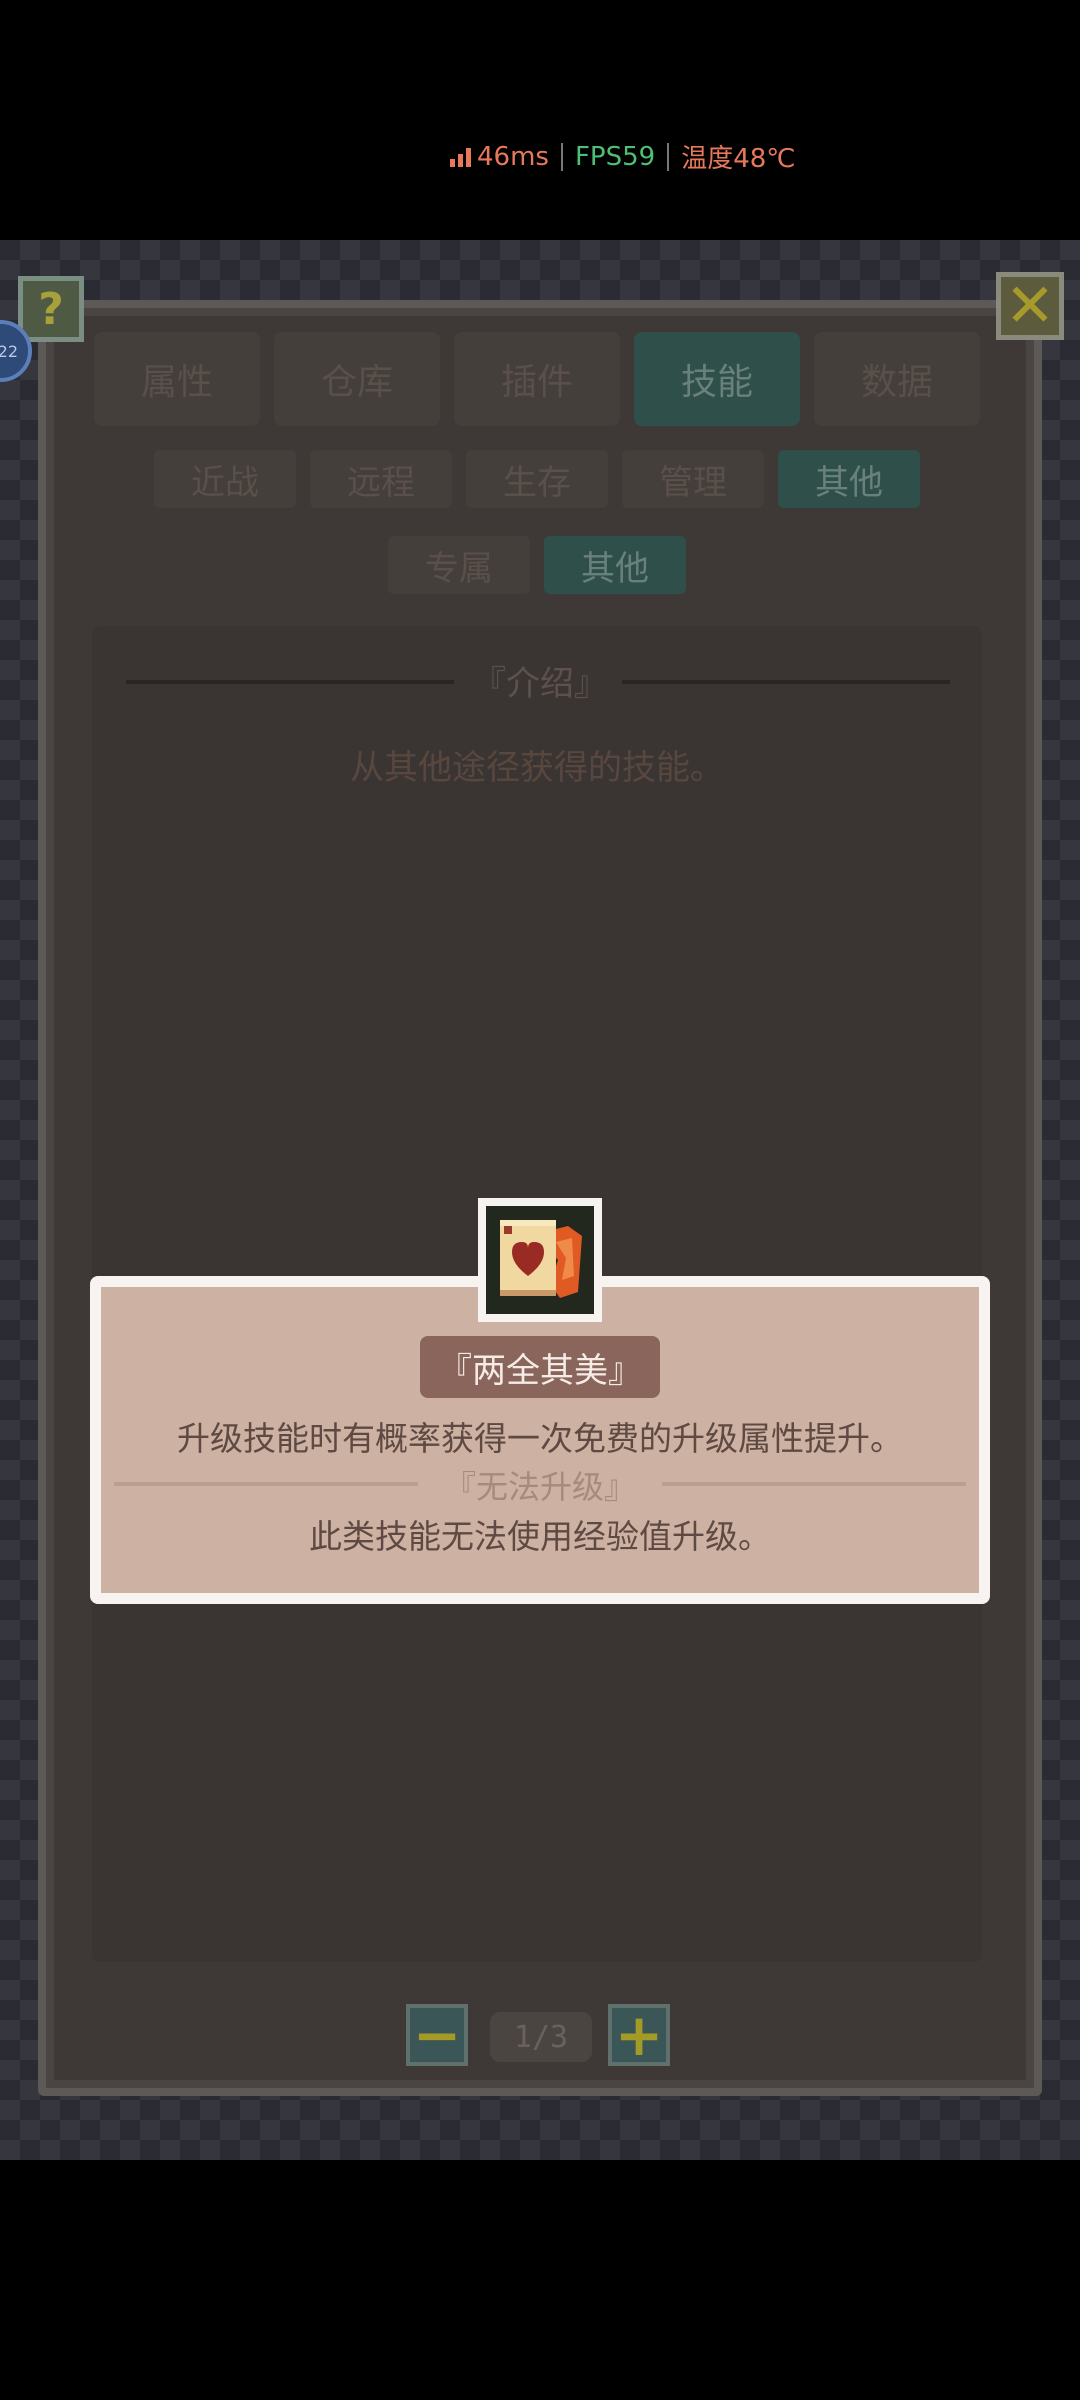 The height and width of the screenshot is (2400, 1080). I want to click on subtab-ranged: 远程, so click(381, 479).